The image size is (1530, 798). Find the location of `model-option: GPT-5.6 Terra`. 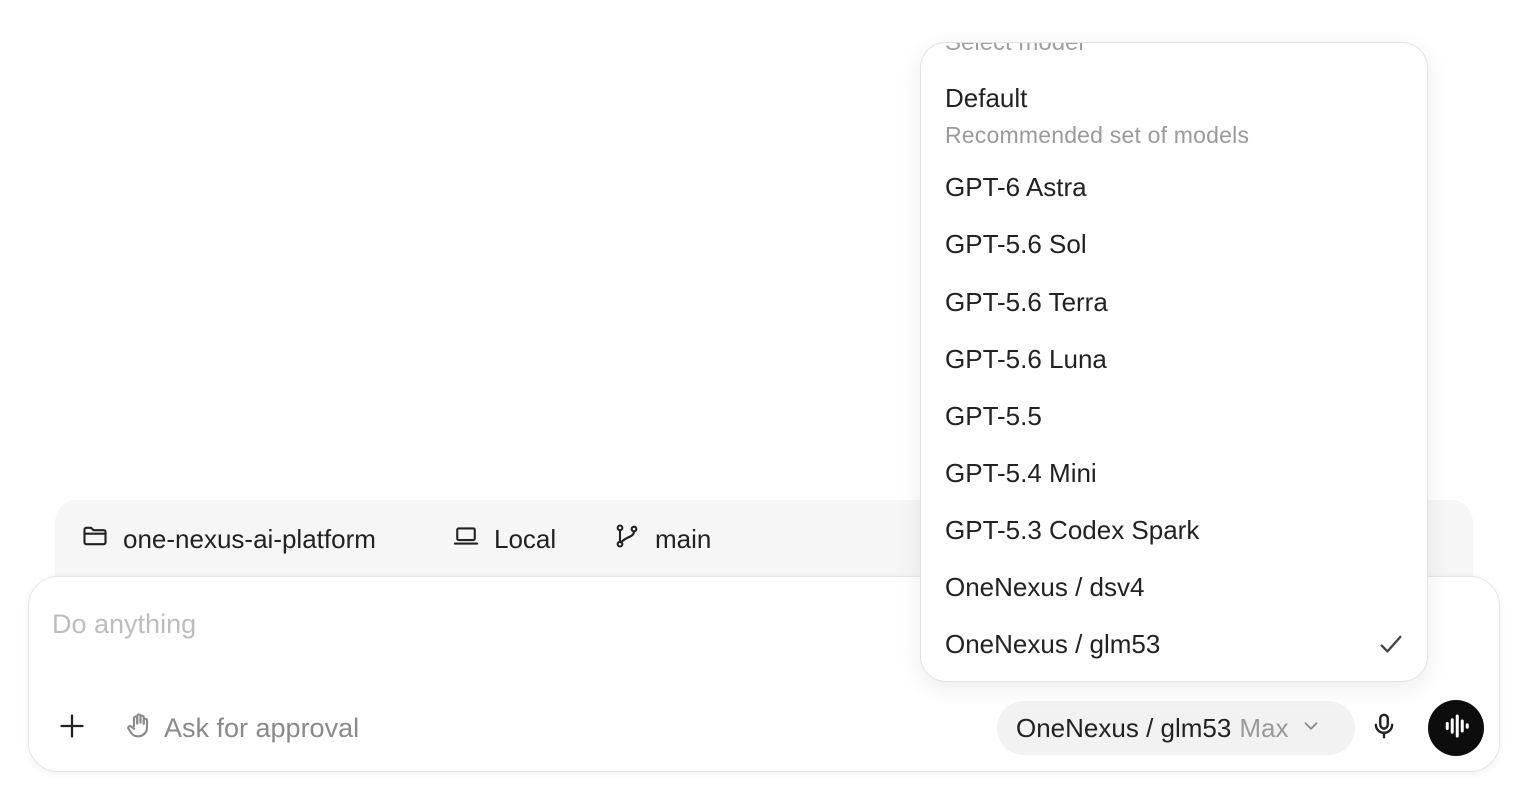

model-option: GPT-5.6 Terra is located at coordinates (1175, 302).